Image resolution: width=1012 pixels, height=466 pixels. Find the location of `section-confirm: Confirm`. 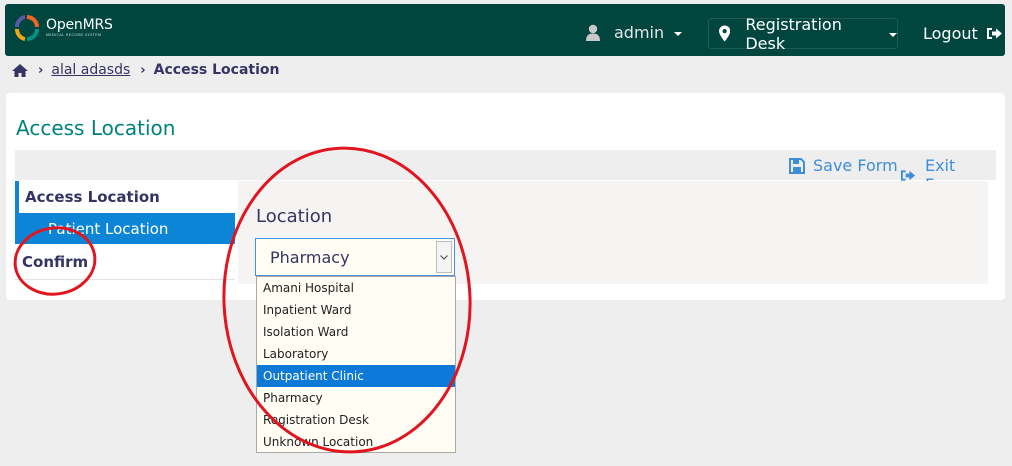

section-confirm: Confirm is located at coordinates (125, 262).